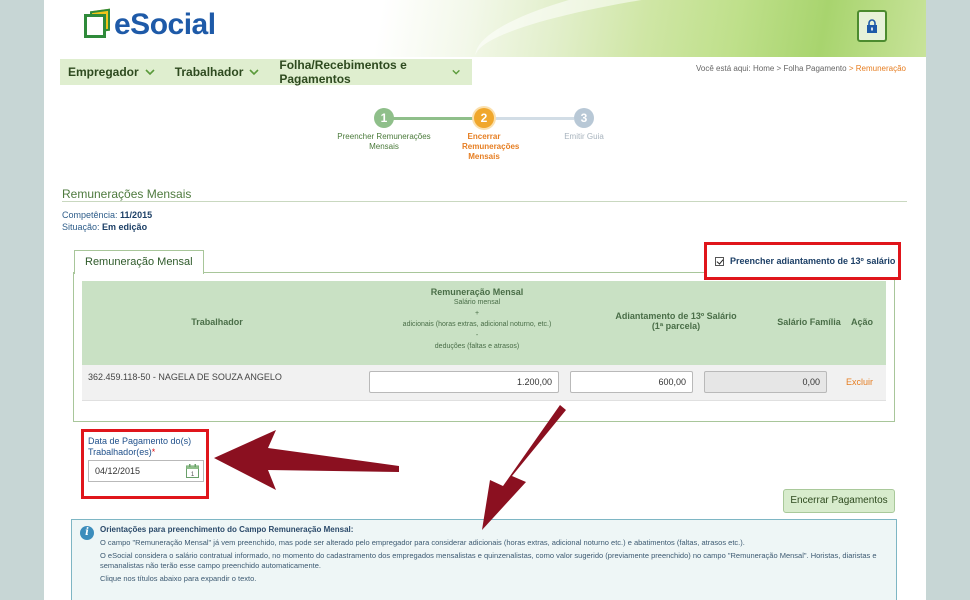 The height and width of the screenshot is (600, 970). I want to click on adiantamento-checkbox-label: Preencher adiantamento de 13º salário, so click(812, 261).